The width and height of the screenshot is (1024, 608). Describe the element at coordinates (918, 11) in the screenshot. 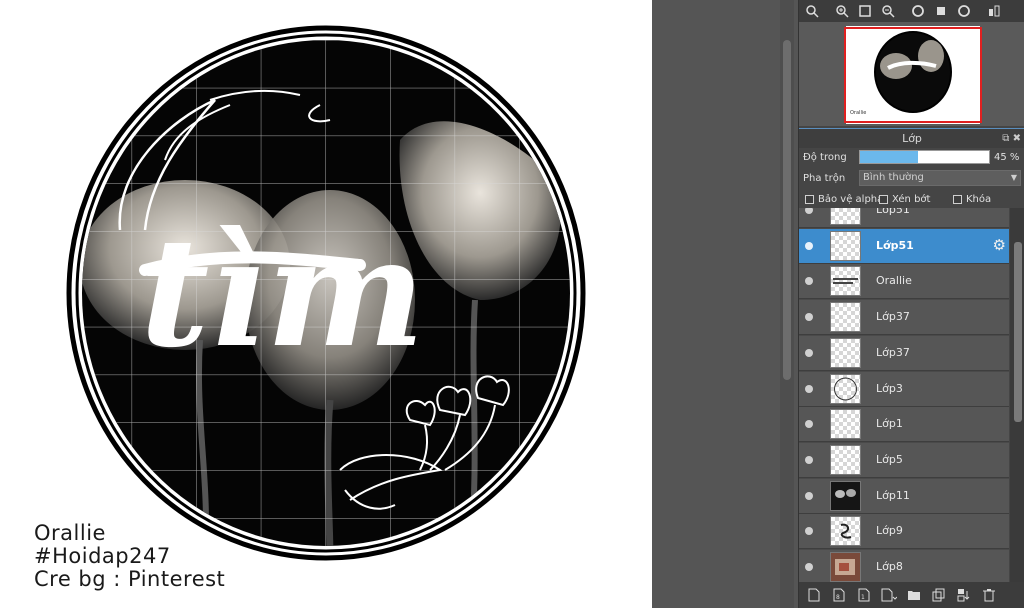

I see `rotate-left-icon` at that location.